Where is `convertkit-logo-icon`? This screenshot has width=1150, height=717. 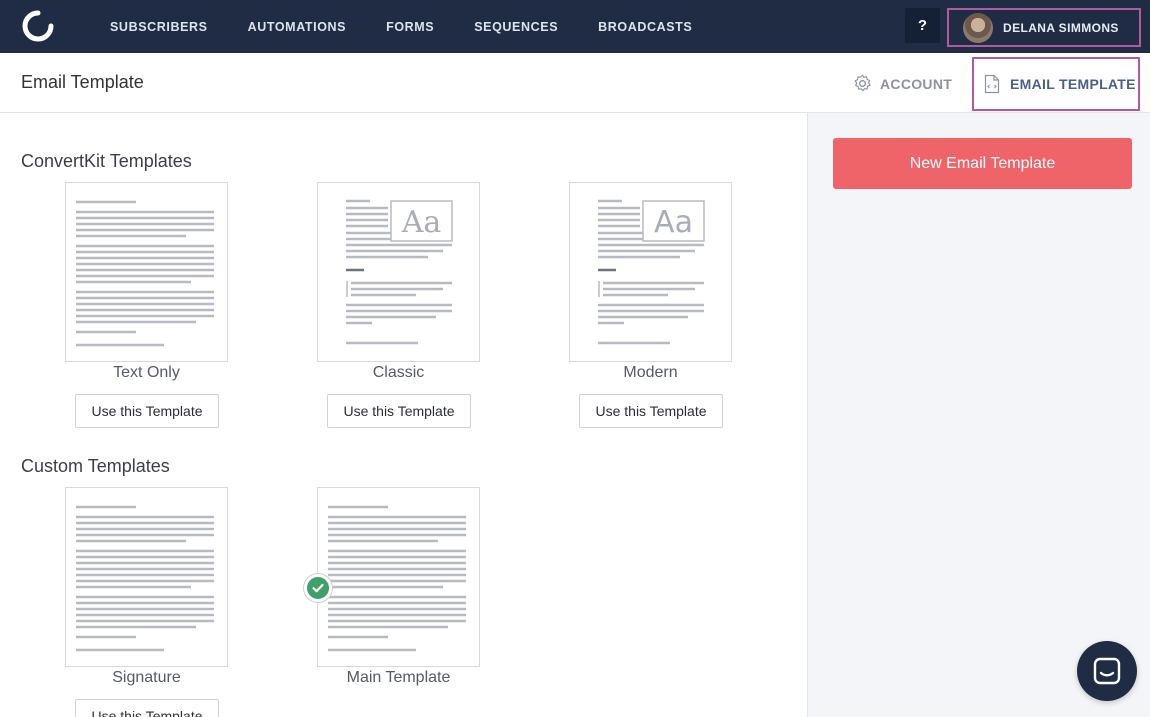 convertkit-logo-icon is located at coordinates (38, 26).